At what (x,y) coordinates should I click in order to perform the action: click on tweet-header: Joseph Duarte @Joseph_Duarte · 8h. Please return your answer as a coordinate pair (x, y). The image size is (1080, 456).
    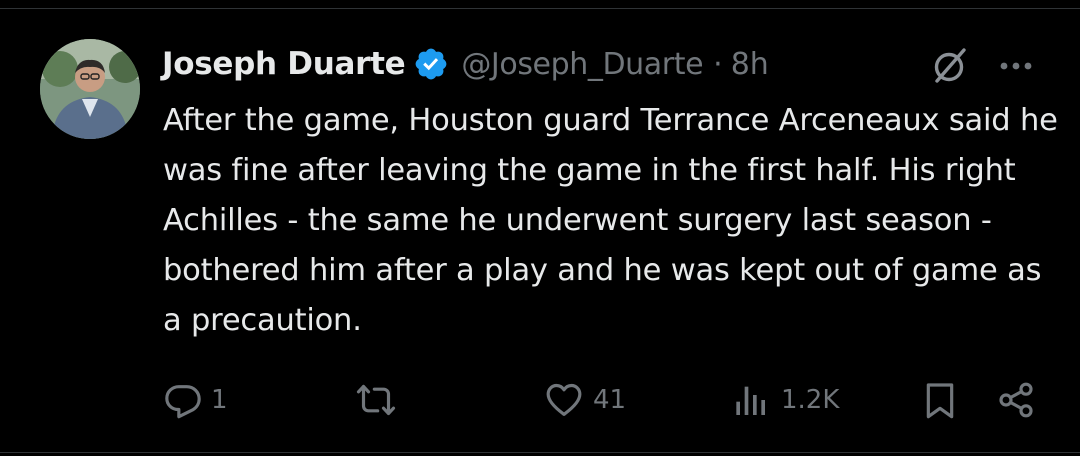
    Looking at the image, I should click on (465, 64).